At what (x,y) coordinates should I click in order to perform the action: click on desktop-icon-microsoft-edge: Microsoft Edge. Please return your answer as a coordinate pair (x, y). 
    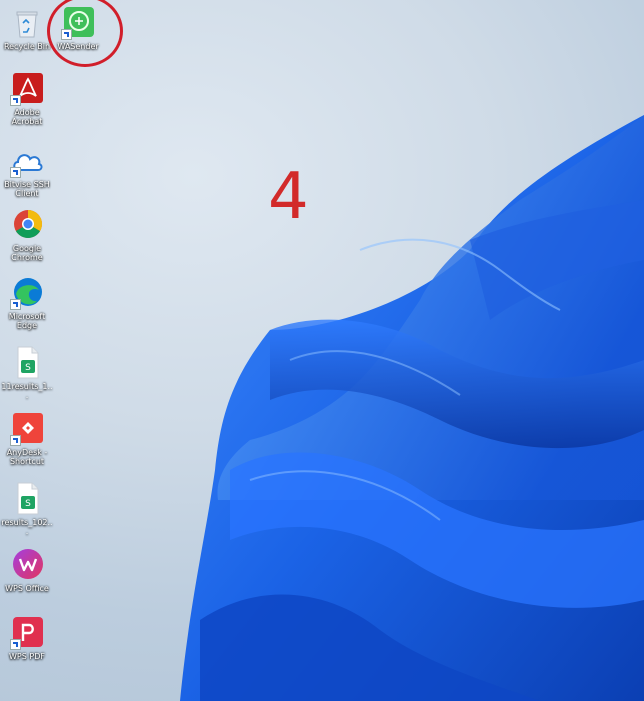
    Looking at the image, I should click on (27, 303).